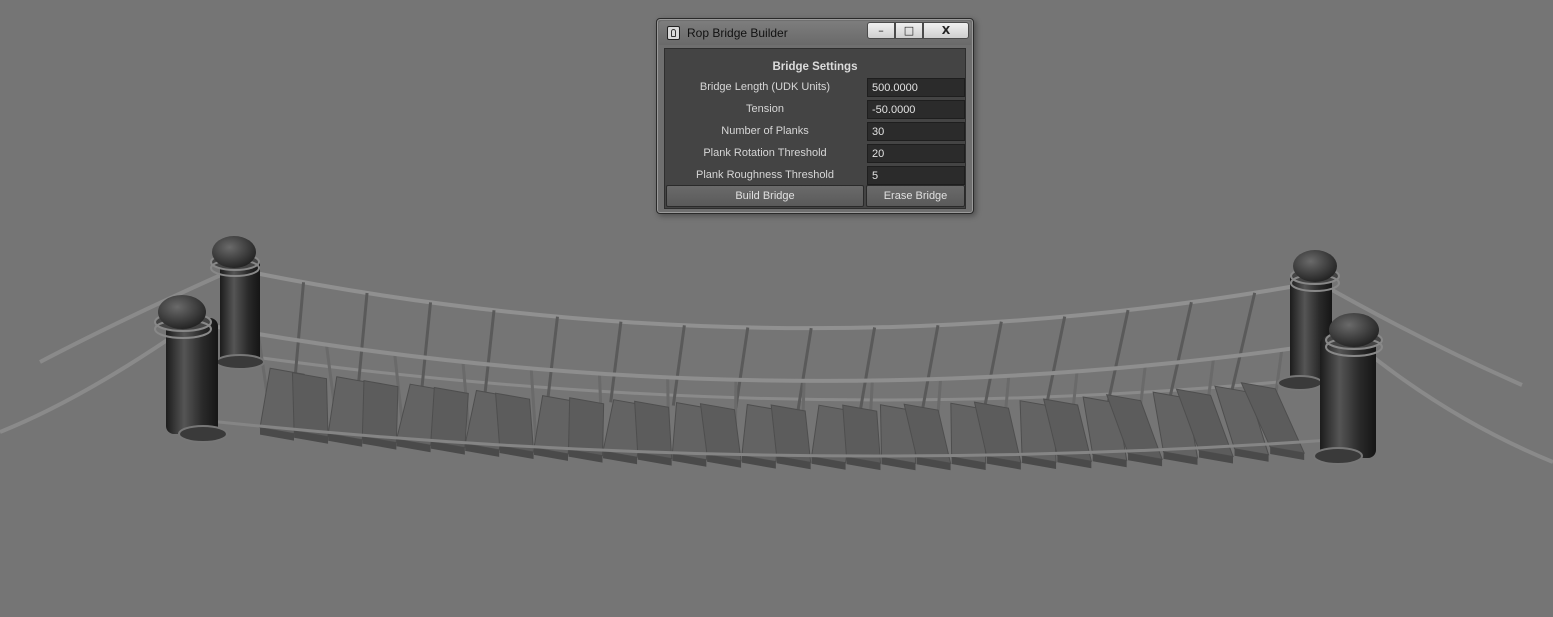 The width and height of the screenshot is (1553, 617). Describe the element at coordinates (765, 87) in the screenshot. I see `bridge-length-label: Bridge Length (UDK Units)` at that location.